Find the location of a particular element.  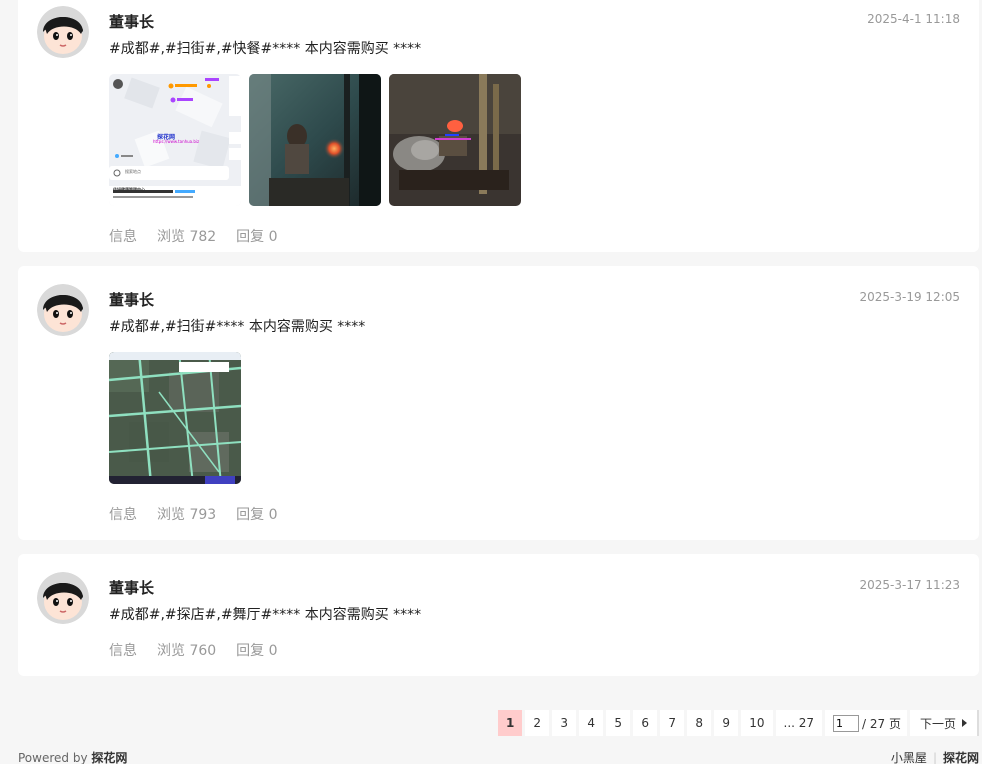

post-content: #成都#,#探店#,#舞厅#**** 本内容需购买 **** is located at coordinates (265, 614).